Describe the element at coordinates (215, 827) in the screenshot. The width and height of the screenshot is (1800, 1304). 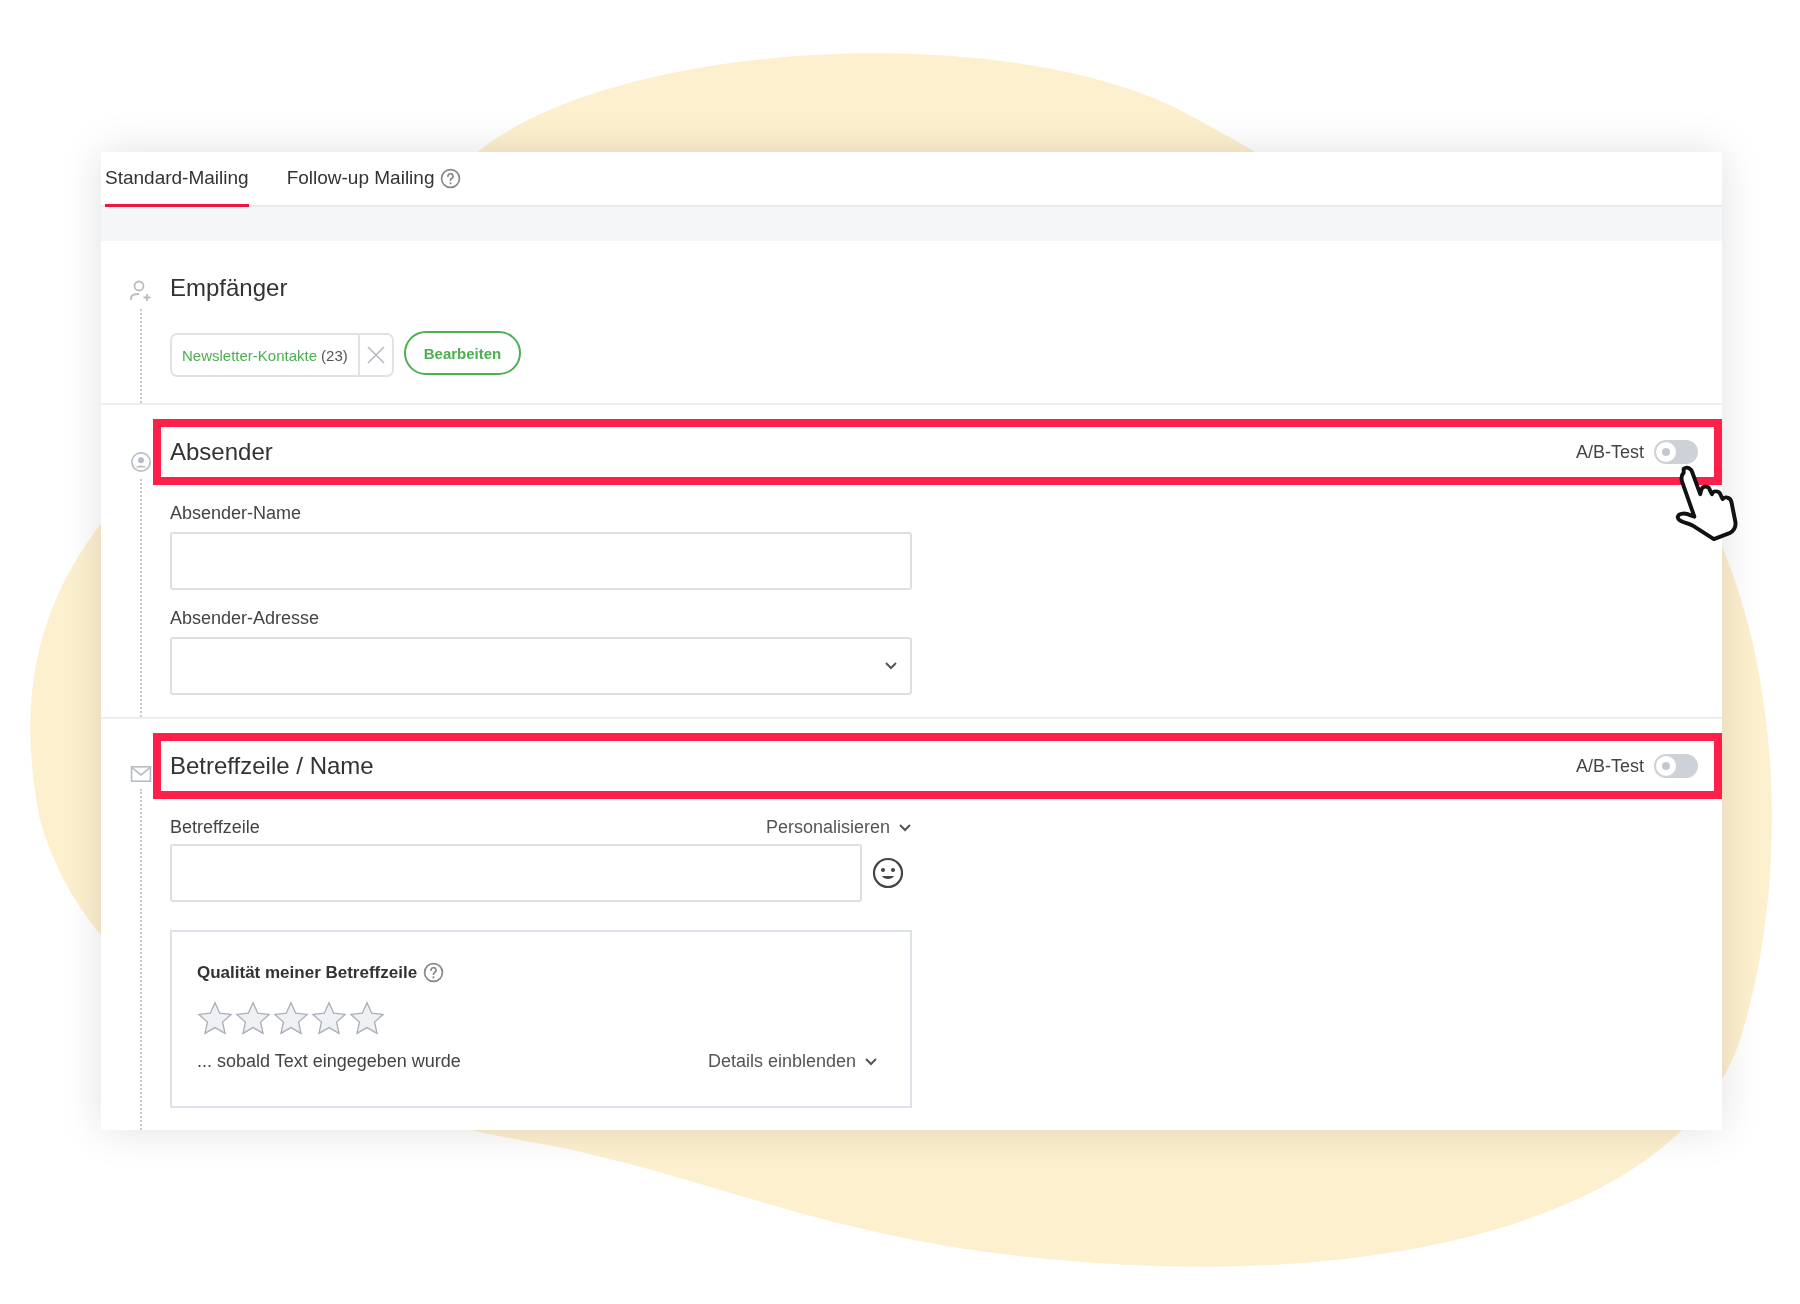
I see `field-label: Betreffzeile` at that location.